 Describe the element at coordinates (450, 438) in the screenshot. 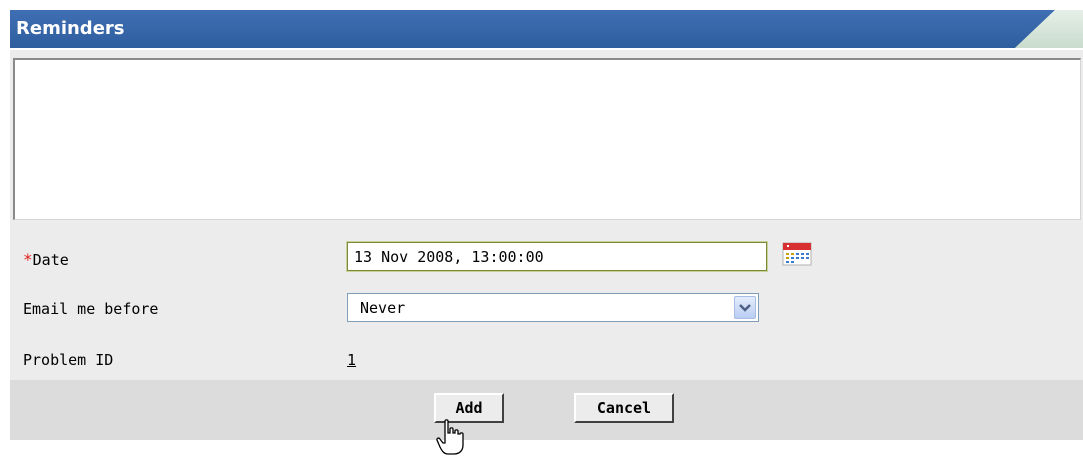

I see `hand-cursor-icon` at that location.